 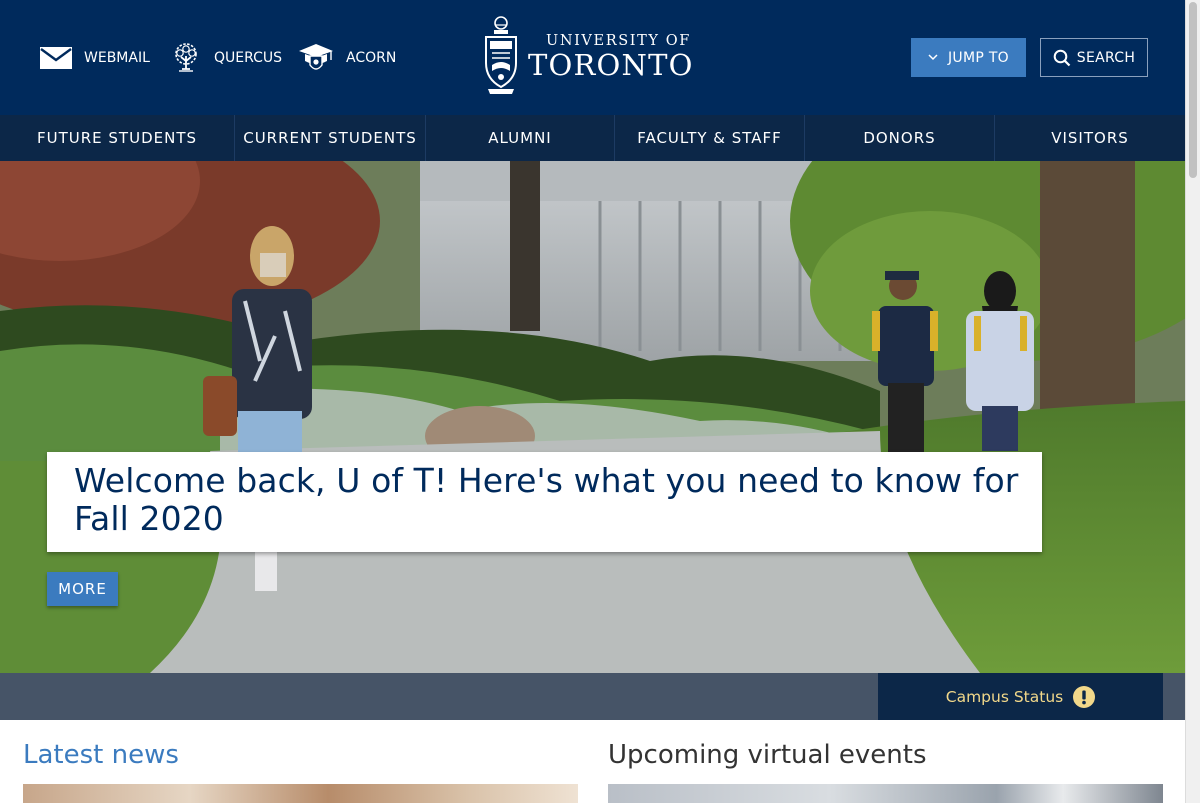 I want to click on tree-icon, so click(x=186, y=58).